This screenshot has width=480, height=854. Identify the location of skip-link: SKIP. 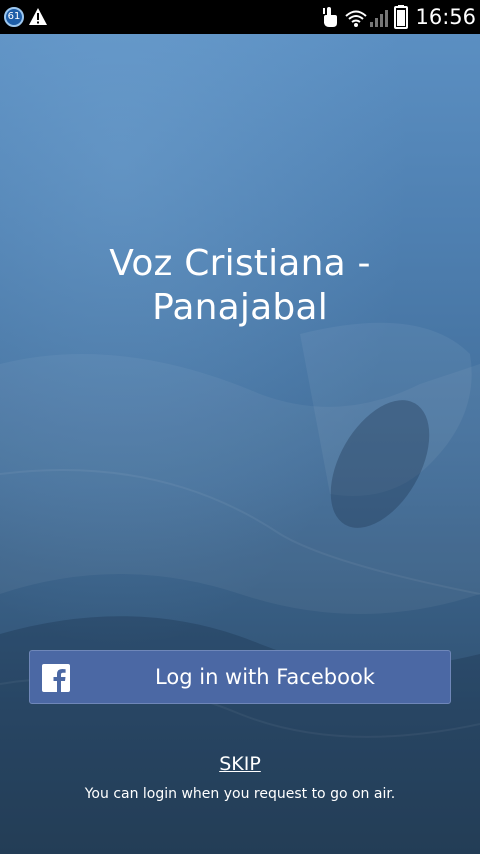
(240, 764).